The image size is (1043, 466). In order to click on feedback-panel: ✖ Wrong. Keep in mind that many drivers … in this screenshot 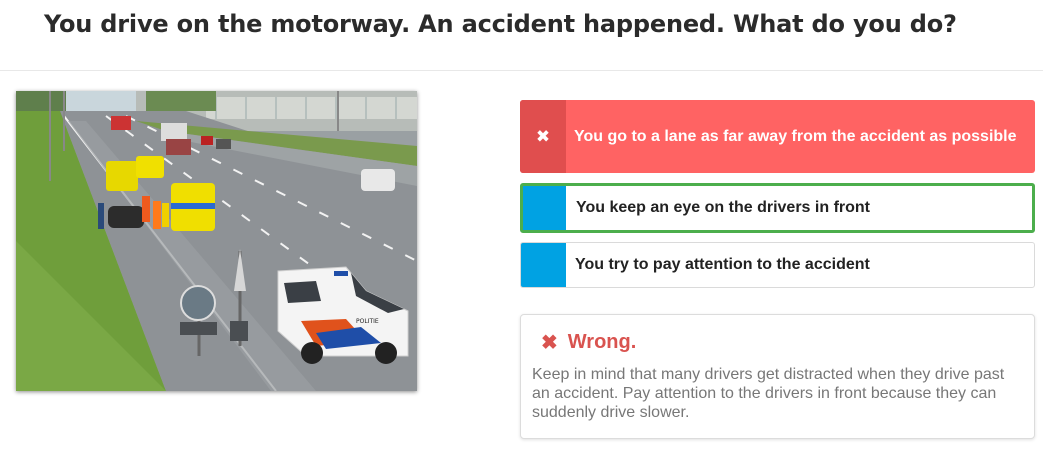, I will do `click(777, 376)`.